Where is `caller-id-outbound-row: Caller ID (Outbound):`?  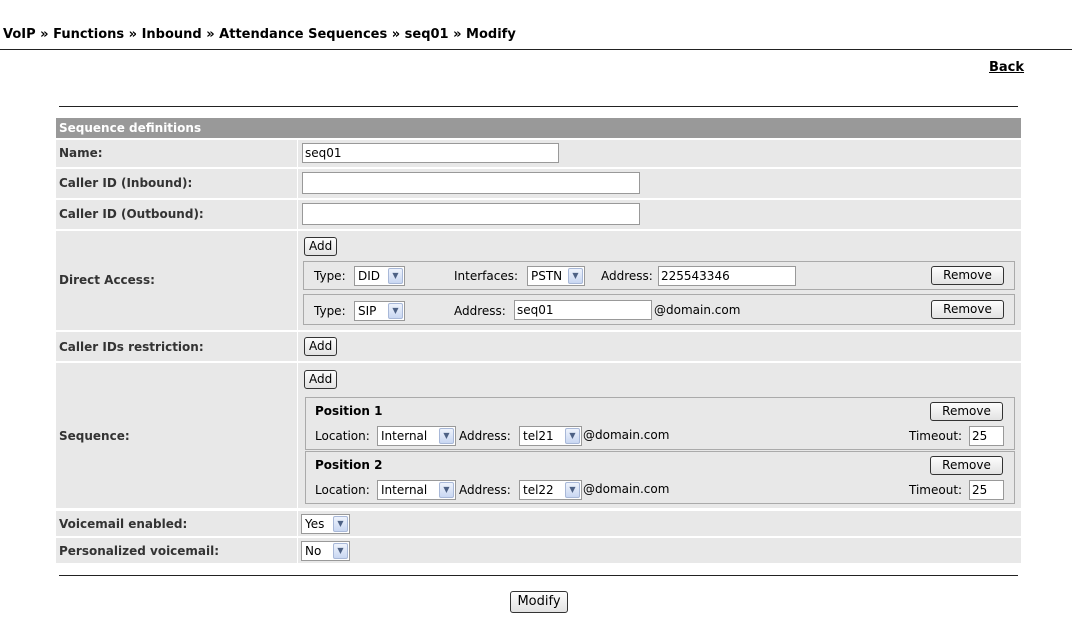
caller-id-outbound-row: Caller ID (Outbound): is located at coordinates (538, 214).